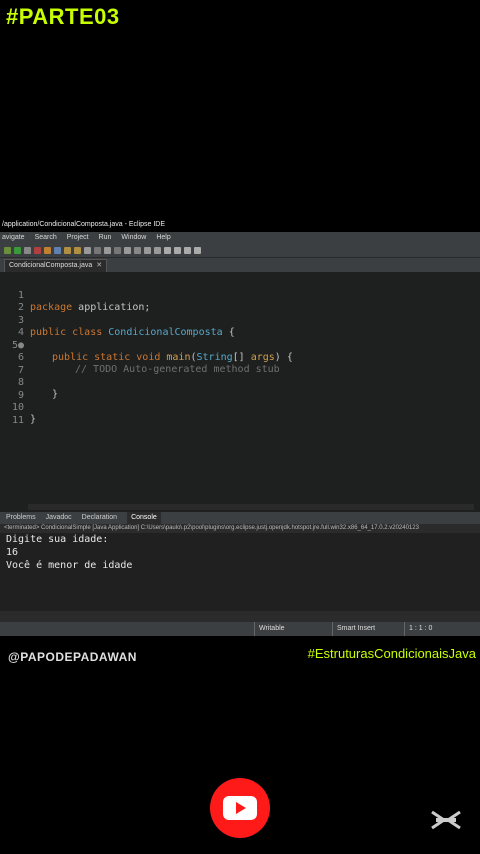  What do you see at coordinates (63, 16) in the screenshot?
I see `part-tag: #PARTE03` at bounding box center [63, 16].